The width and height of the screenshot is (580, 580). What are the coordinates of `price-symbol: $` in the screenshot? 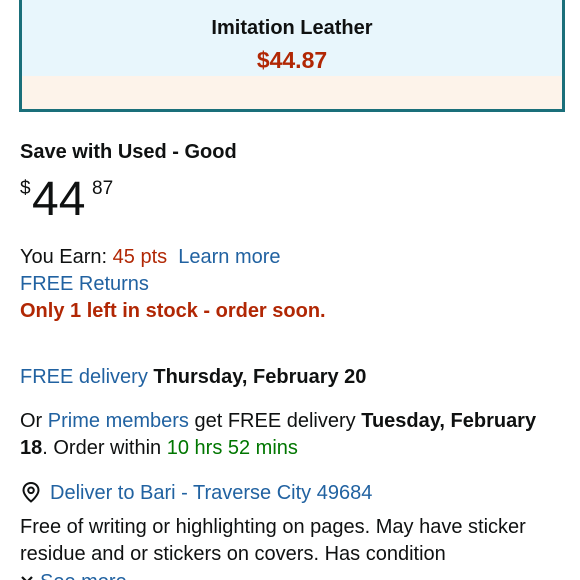 It's located at (25, 188).